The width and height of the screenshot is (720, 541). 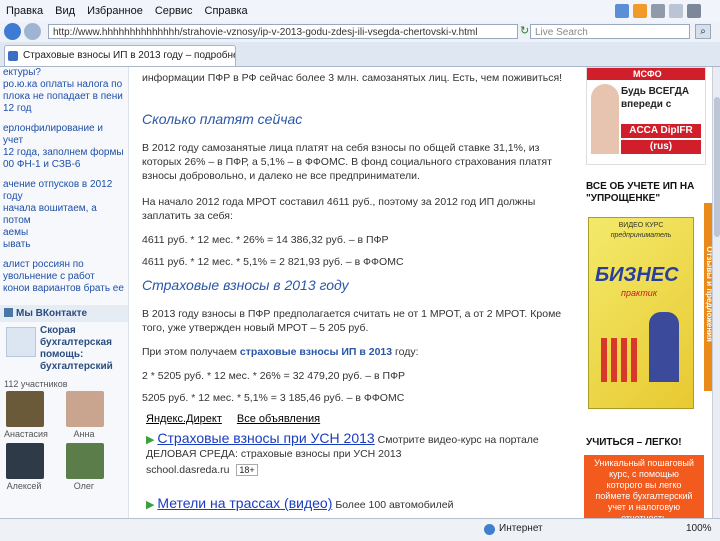 What do you see at coordinates (32, 31) in the screenshot?
I see `forward-icon` at bounding box center [32, 31].